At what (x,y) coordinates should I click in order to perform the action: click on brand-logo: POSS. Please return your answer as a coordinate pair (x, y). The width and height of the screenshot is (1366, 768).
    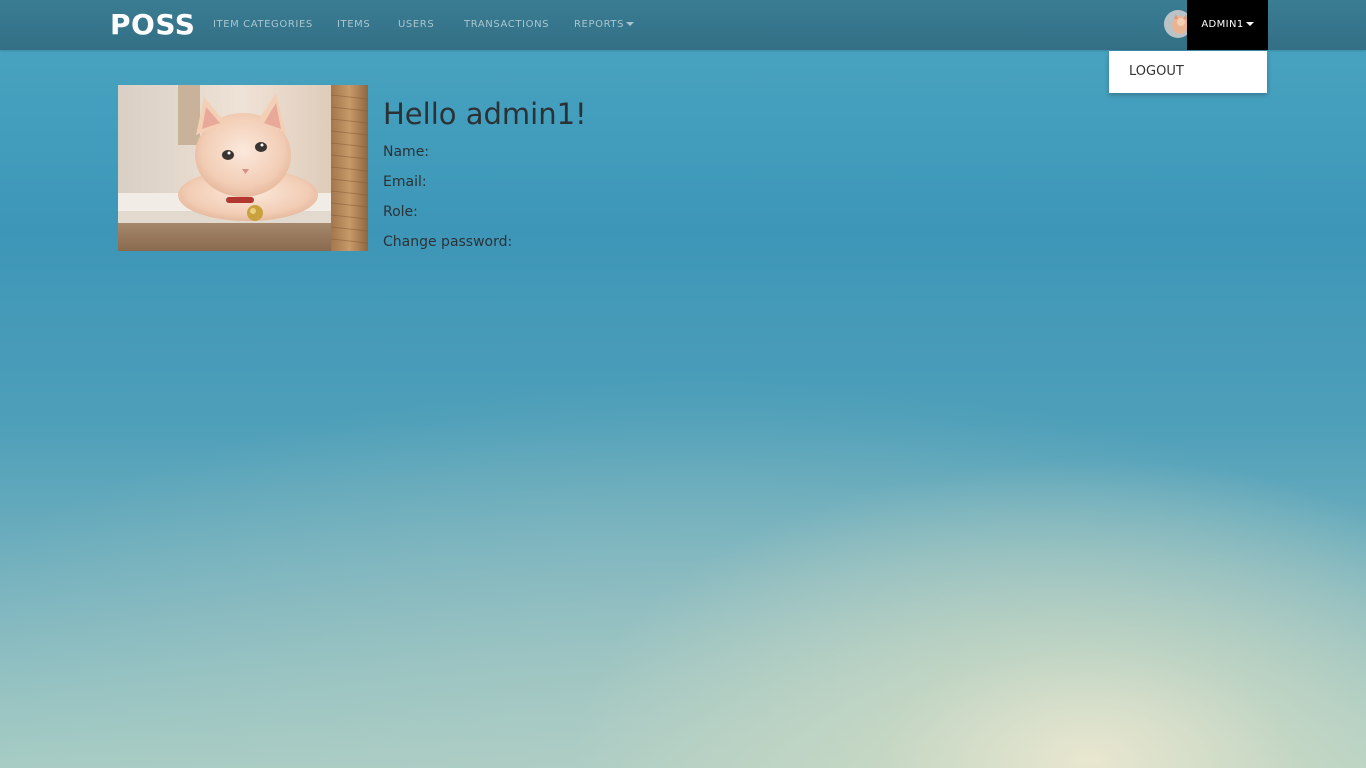
    Looking at the image, I should click on (152, 25).